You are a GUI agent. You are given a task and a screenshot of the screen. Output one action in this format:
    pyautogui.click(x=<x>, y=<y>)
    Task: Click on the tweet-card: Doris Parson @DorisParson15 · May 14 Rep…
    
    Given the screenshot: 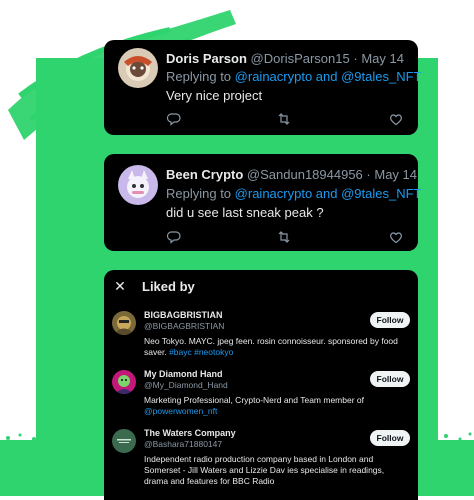 What is the action you would take?
    pyautogui.click(x=262, y=87)
    